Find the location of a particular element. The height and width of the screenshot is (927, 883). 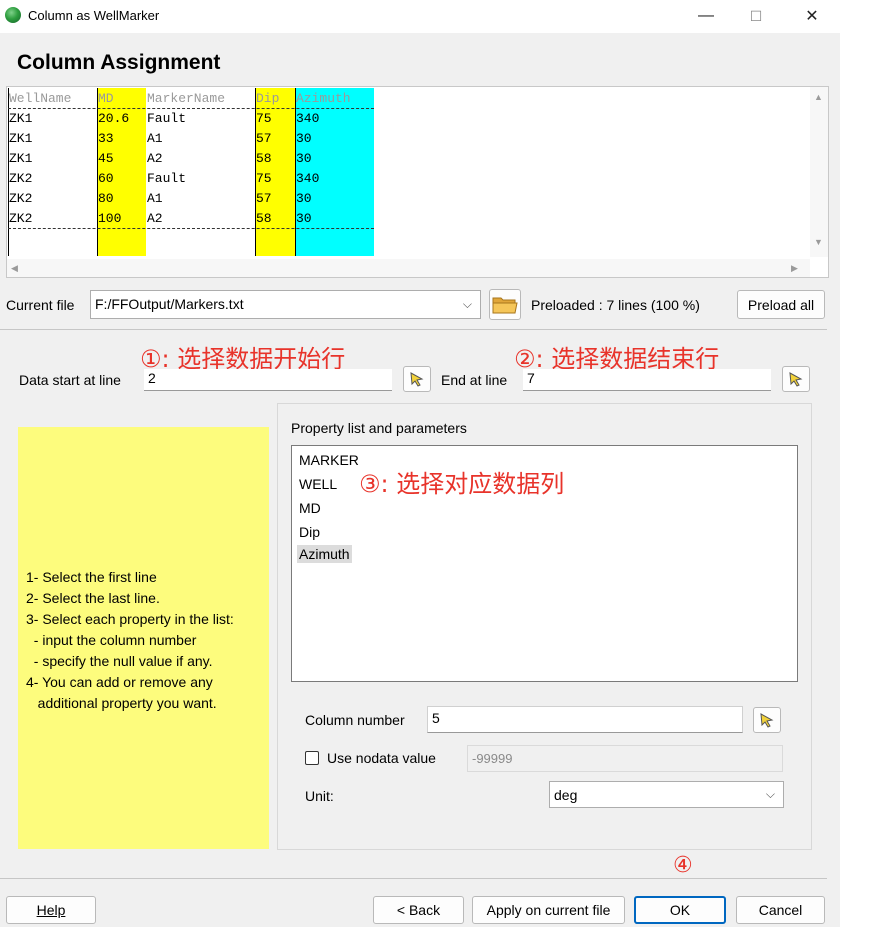

preview-cell: 33 is located at coordinates (106, 138).